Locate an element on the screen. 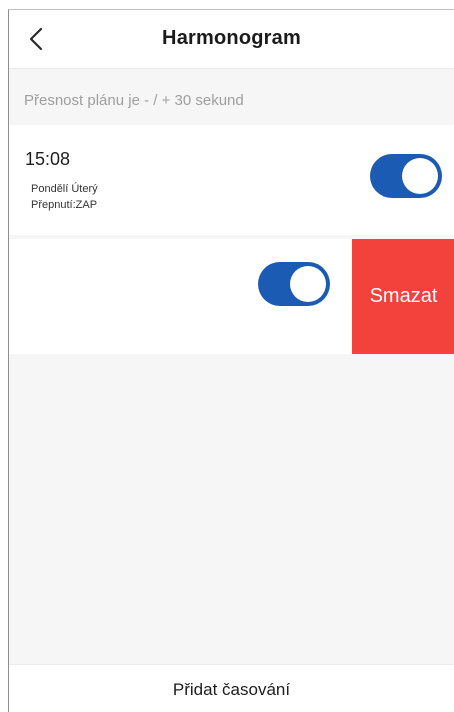  schedule-time: 15:08 is located at coordinates (48, 159).